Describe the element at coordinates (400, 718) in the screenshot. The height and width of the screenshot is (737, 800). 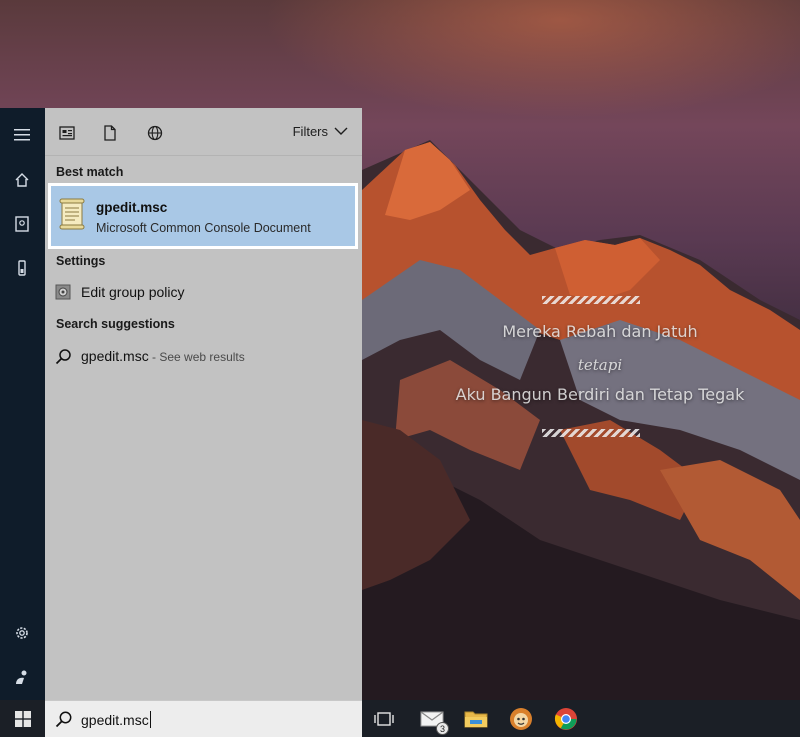
I see `taskbar: gpedit.msc 3` at that location.